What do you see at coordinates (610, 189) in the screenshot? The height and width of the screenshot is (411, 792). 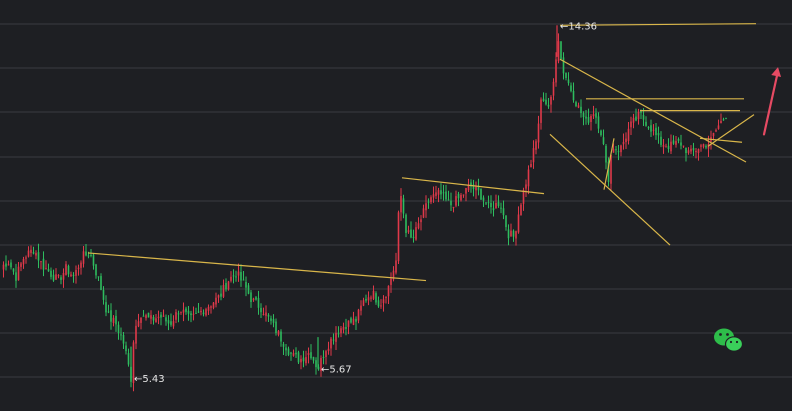 I see `trendline` at bounding box center [610, 189].